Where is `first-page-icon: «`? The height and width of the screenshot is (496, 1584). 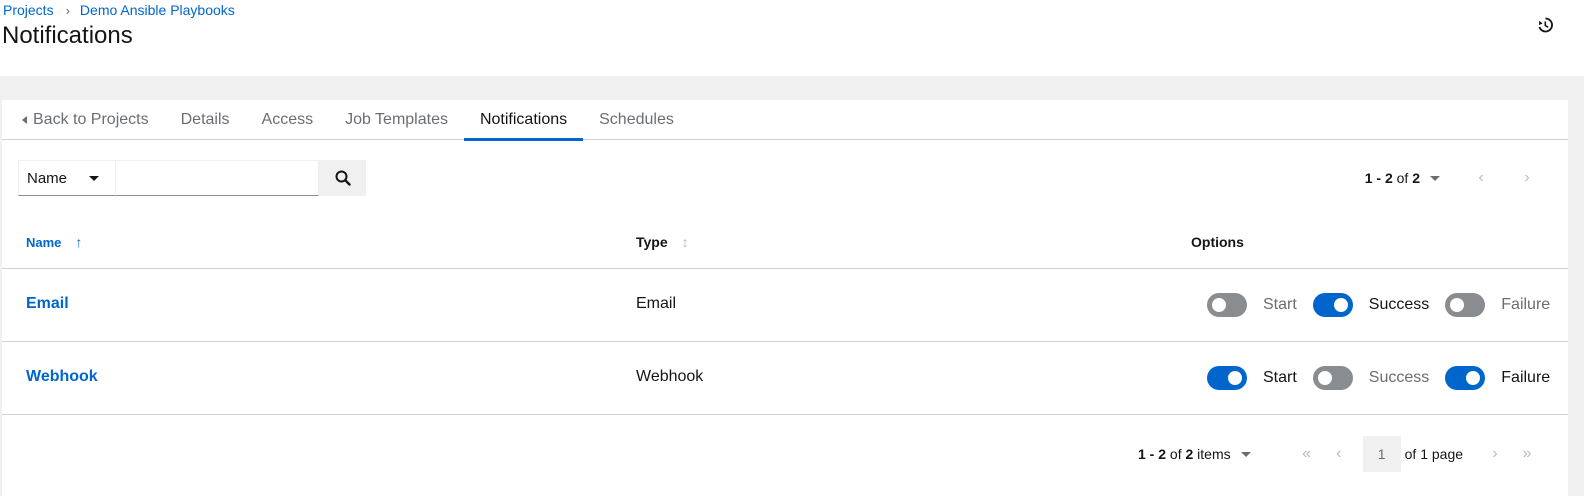
first-page-icon: « is located at coordinates (1307, 454).